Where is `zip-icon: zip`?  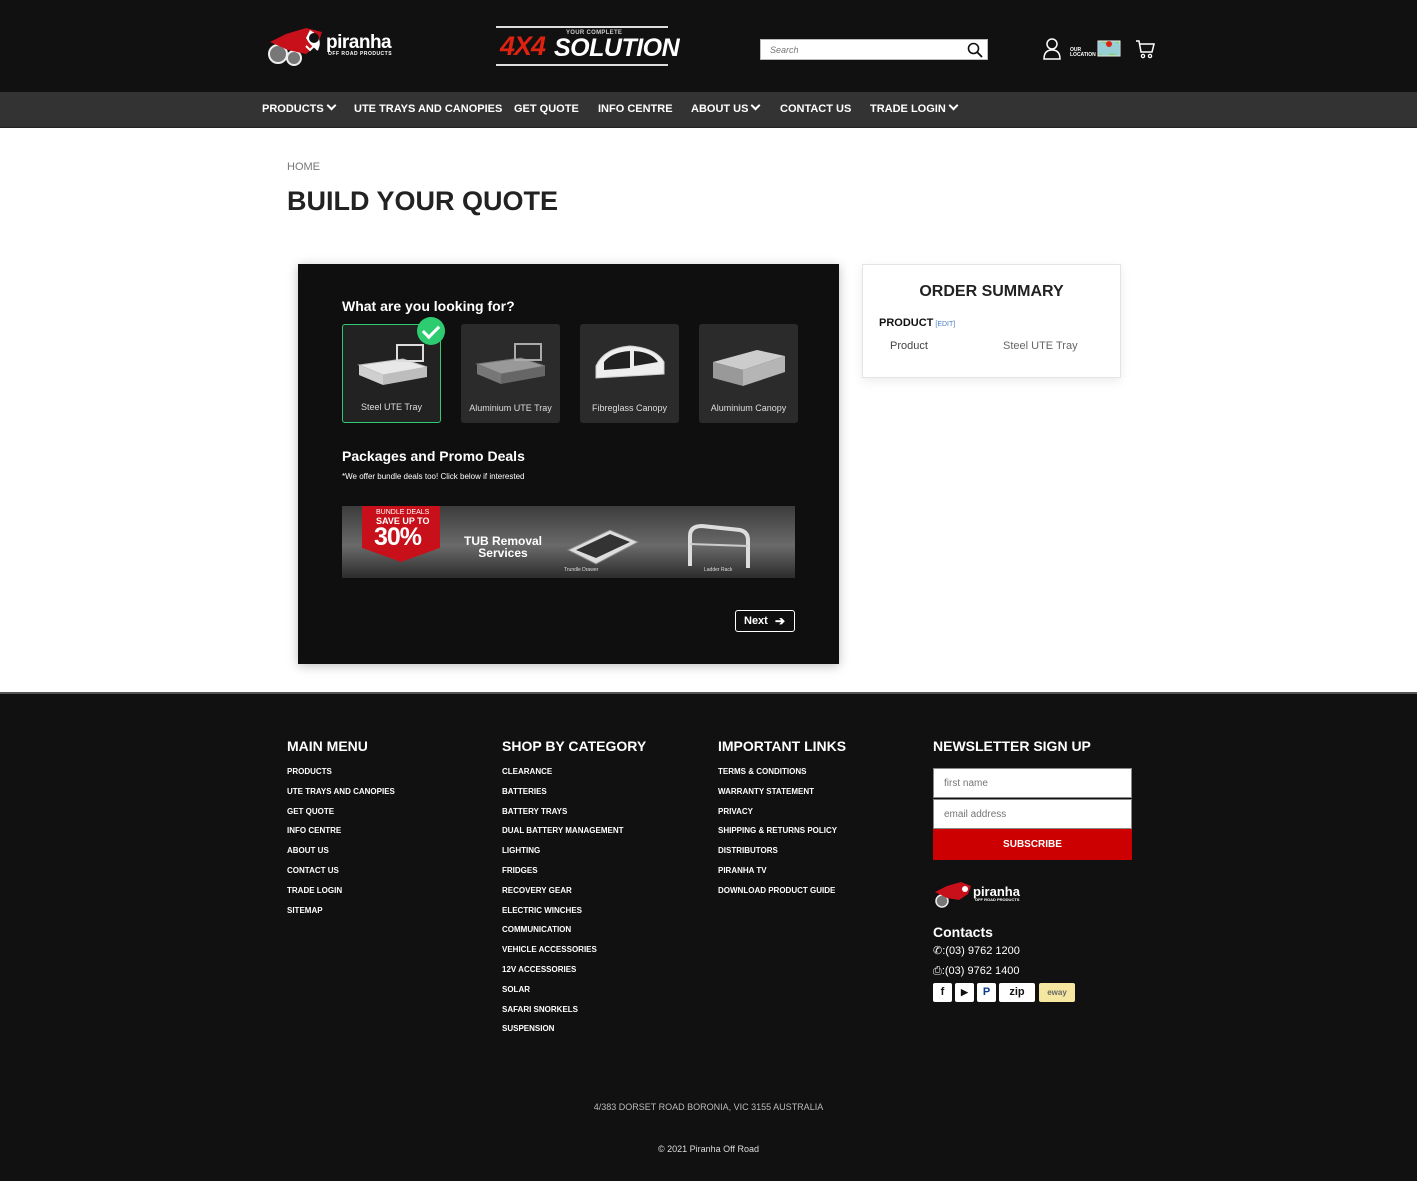 zip-icon: zip is located at coordinates (1017, 992).